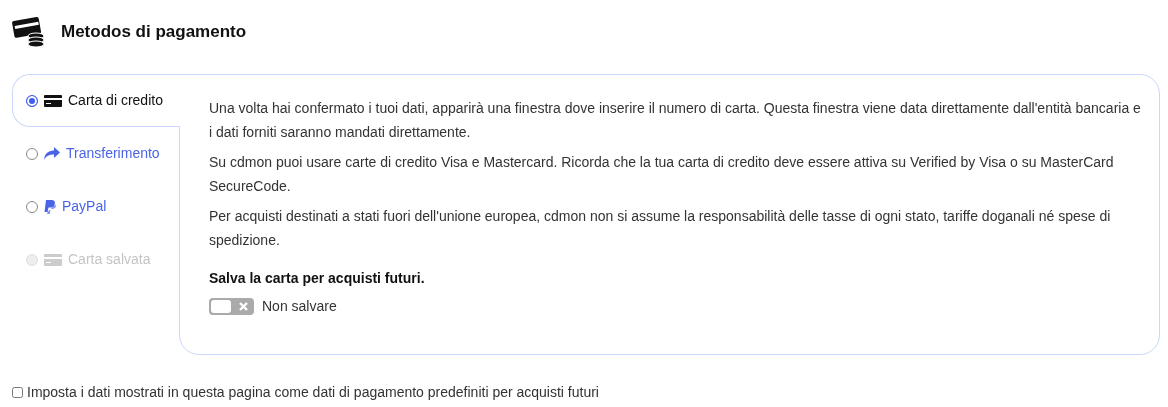 The image size is (1168, 407). Describe the element at coordinates (299, 306) in the screenshot. I see `toggle-label: Non salvare` at that location.